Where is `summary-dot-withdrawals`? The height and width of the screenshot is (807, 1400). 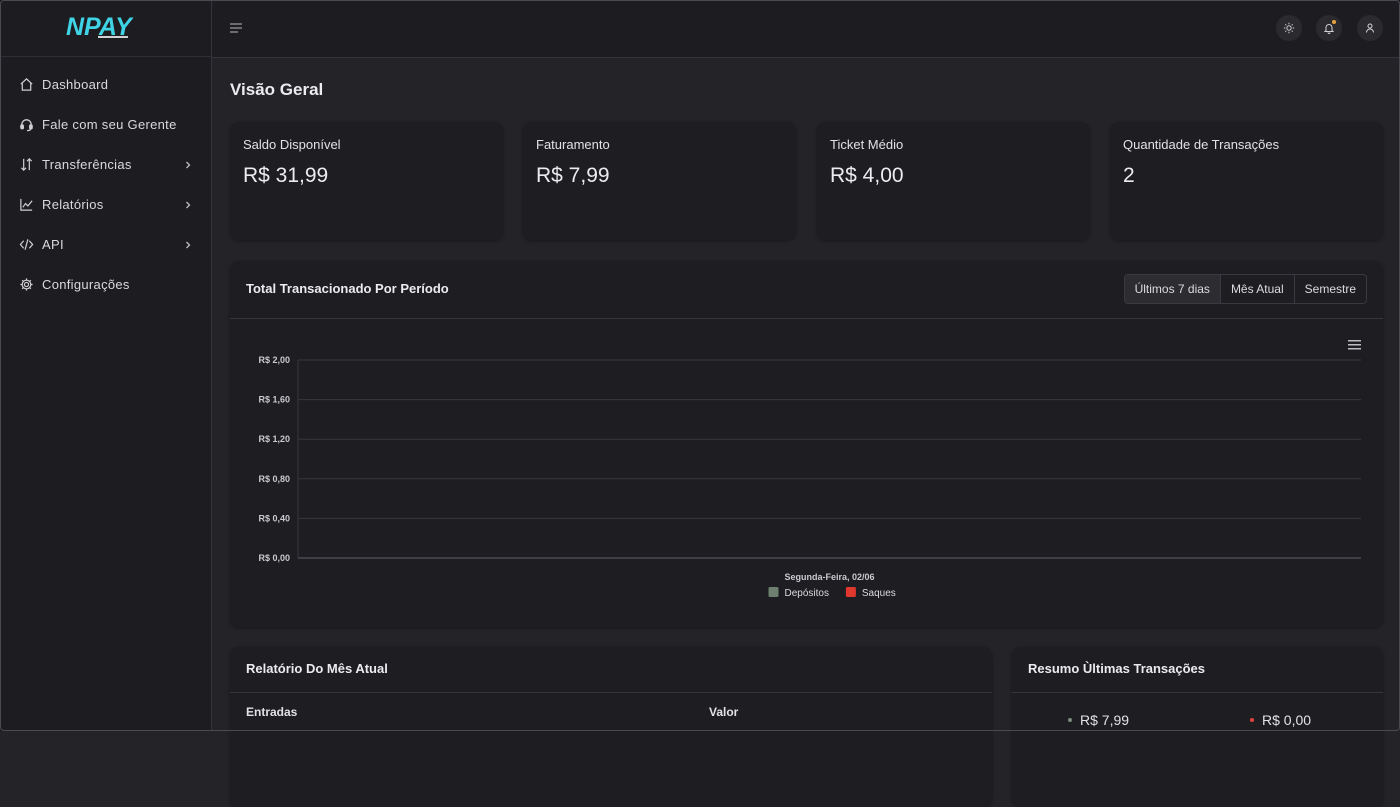 summary-dot-withdrawals is located at coordinates (1252, 720).